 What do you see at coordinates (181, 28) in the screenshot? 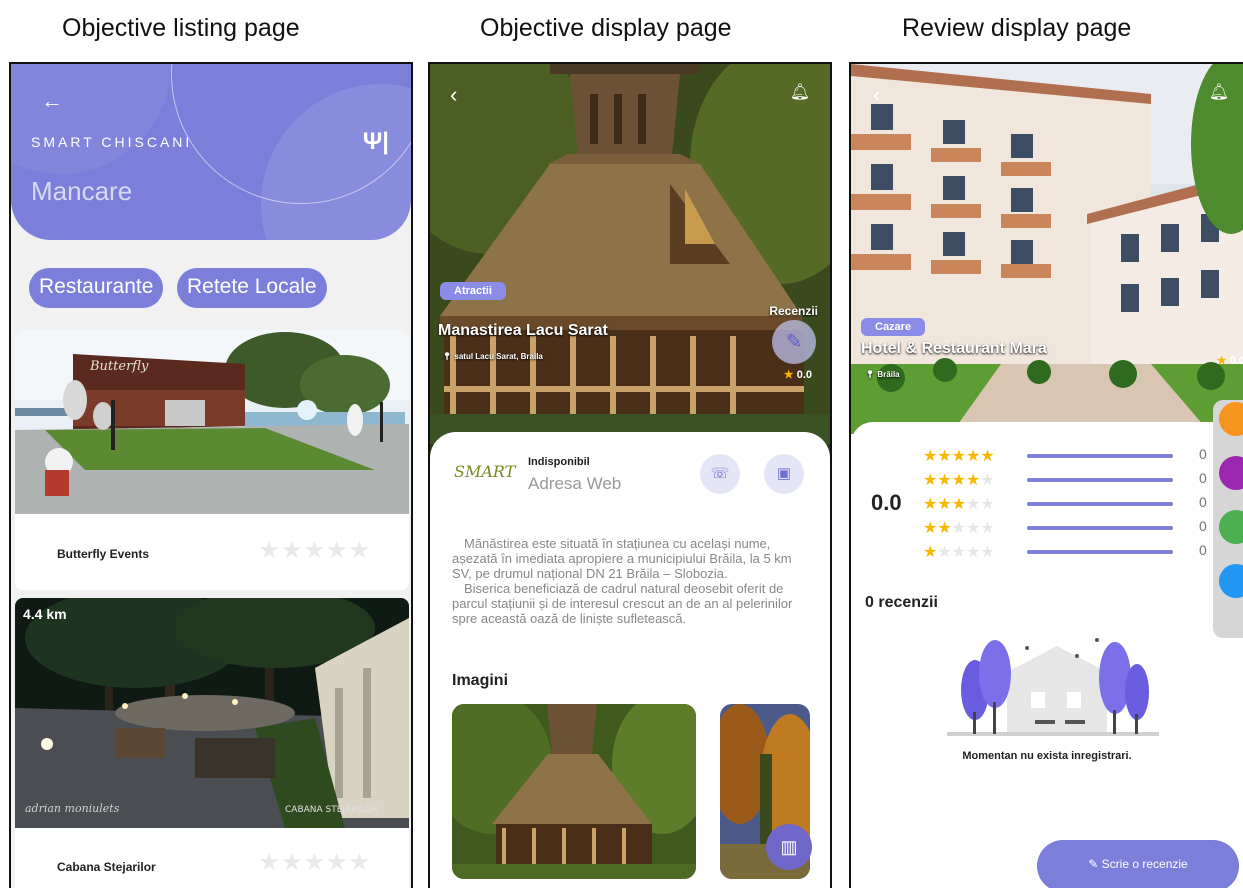
I see `caption-listing: Objective listing page` at bounding box center [181, 28].